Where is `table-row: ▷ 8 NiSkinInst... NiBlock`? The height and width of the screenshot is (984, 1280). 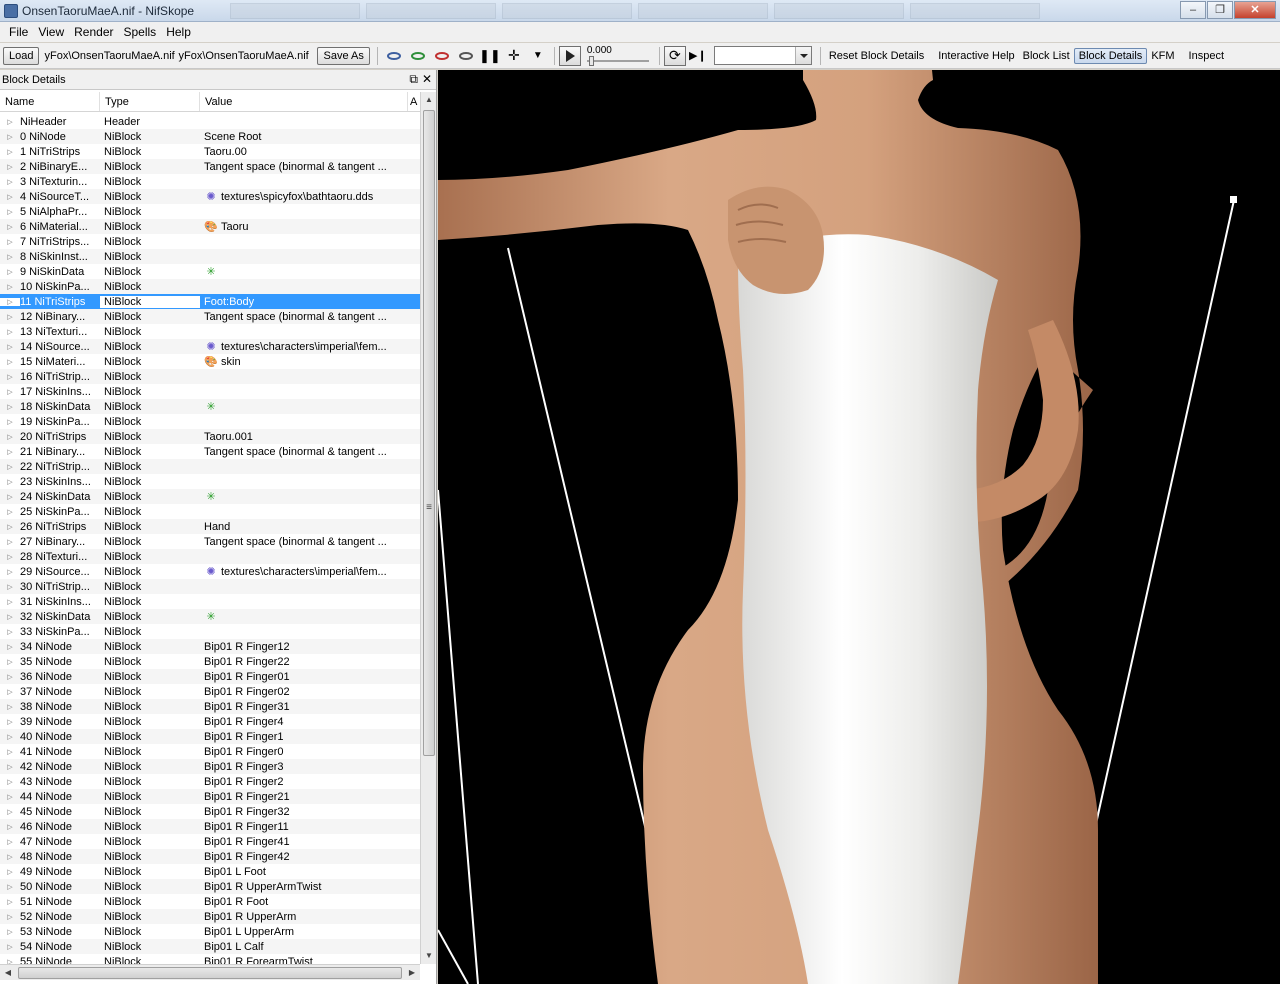 table-row: ▷ 8 NiSkinInst... NiBlock is located at coordinates (210, 256).